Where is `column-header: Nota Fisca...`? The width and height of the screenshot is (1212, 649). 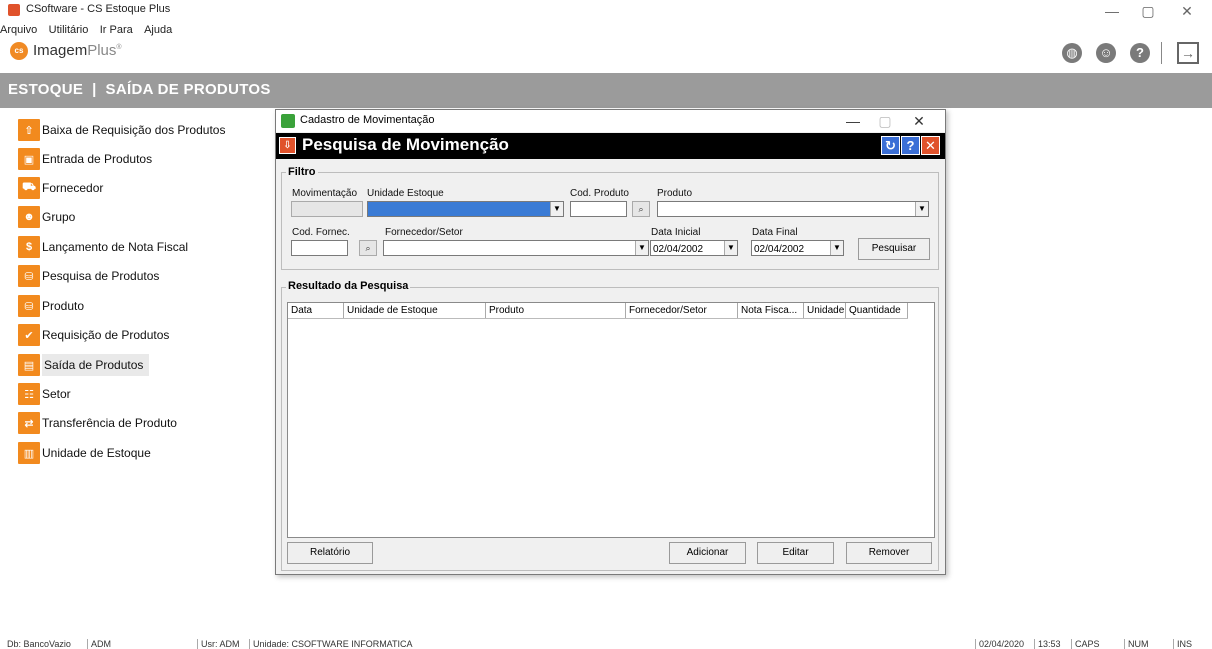
column-header: Nota Fisca... is located at coordinates (771, 310).